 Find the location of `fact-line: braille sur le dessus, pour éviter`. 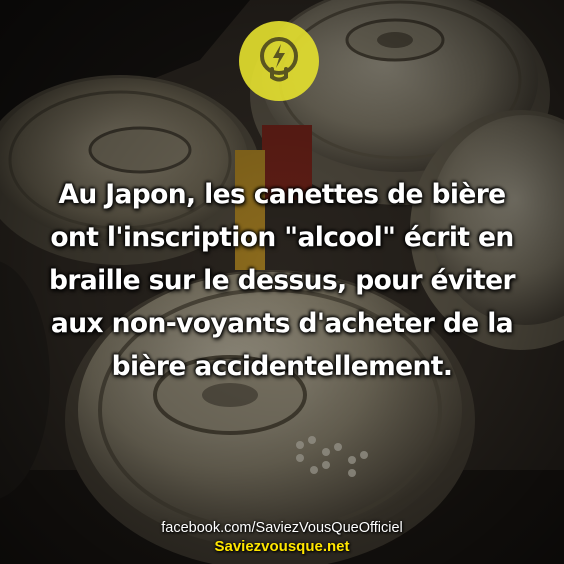

fact-line: braille sur le dessus, pour éviter is located at coordinates (282, 280).